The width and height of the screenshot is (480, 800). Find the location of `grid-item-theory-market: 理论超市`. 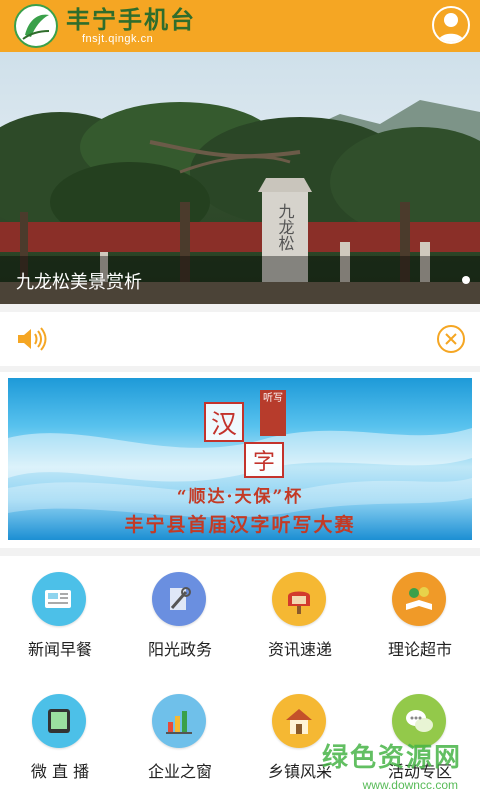

grid-item-theory-market: 理论超市 is located at coordinates (420, 617).